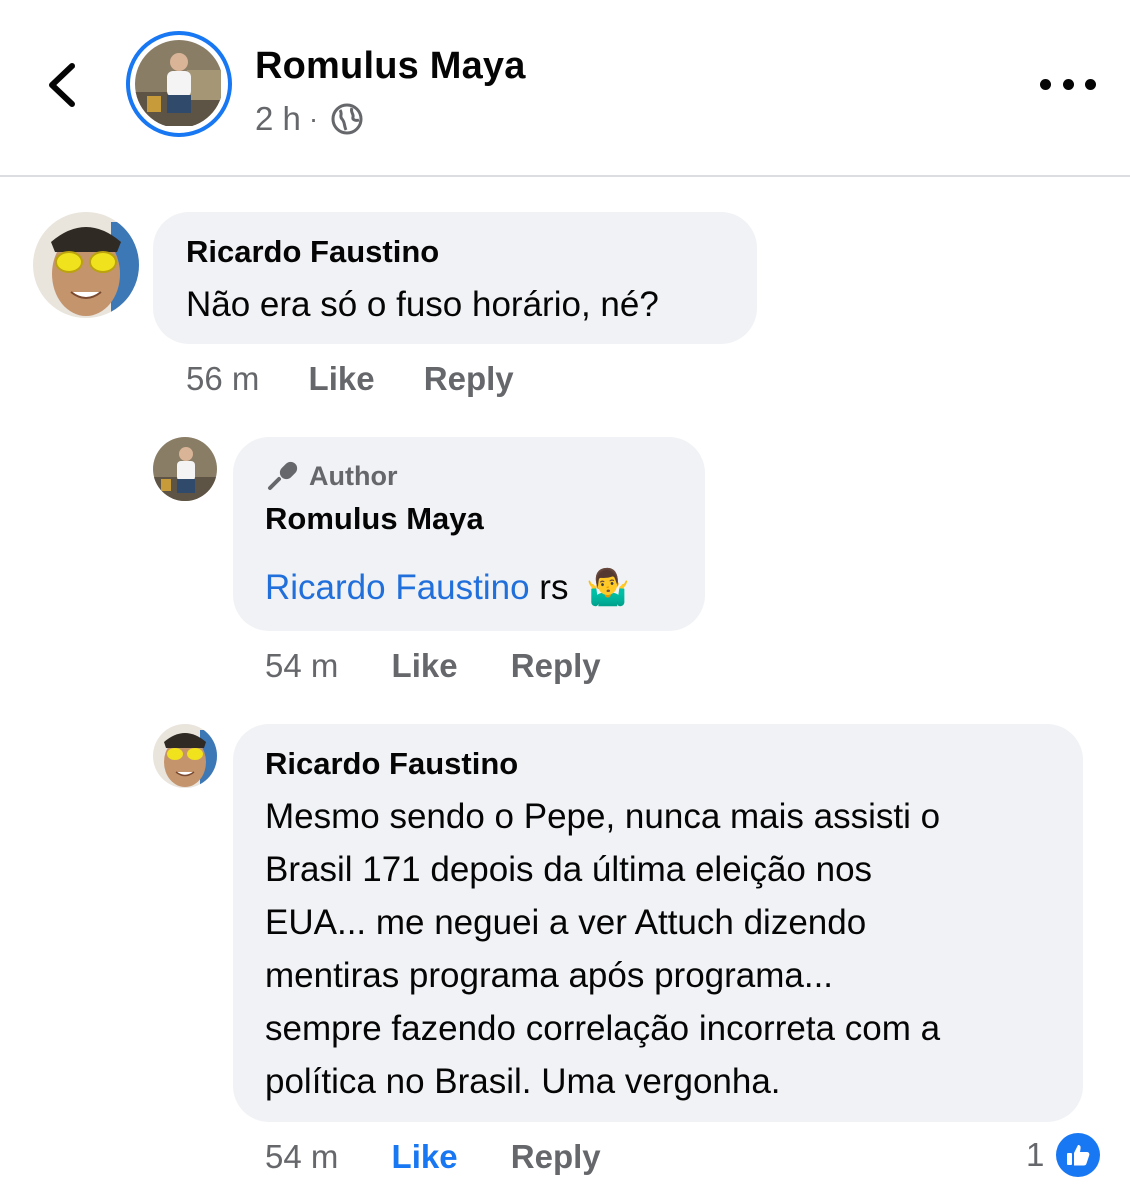 The width and height of the screenshot is (1130, 1200). Describe the element at coordinates (603, 816) in the screenshot. I see `comment-line: Mesmo sendo o Pepe, nunca mais assisti o` at that location.